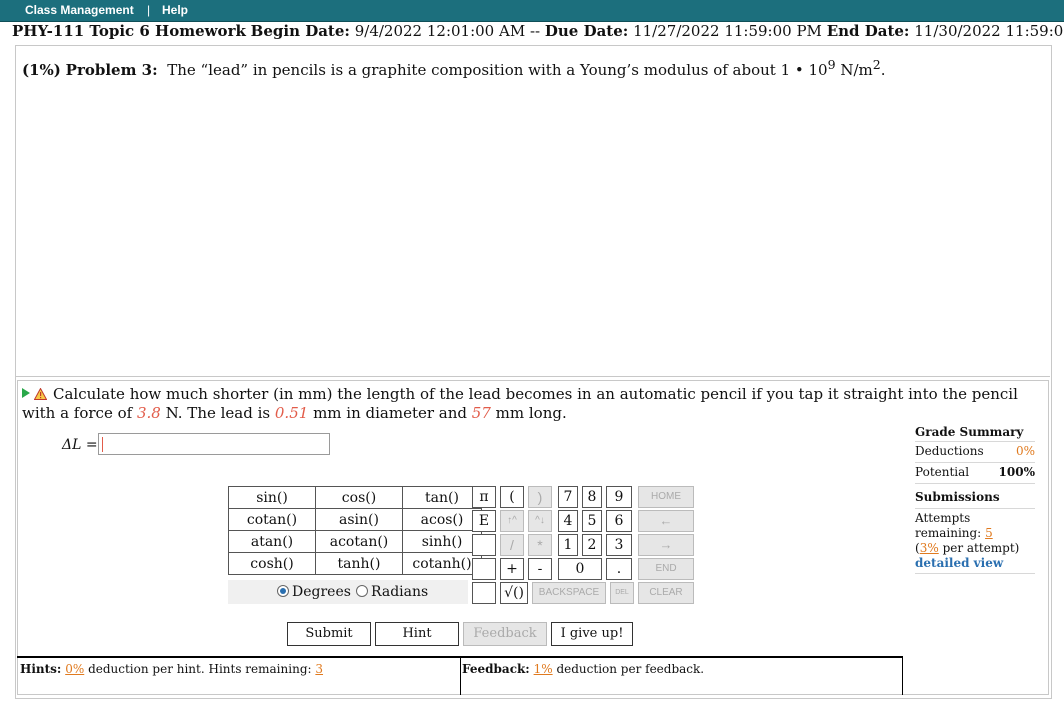 The image size is (1064, 704). I want to click on end-key: END, so click(666, 569).